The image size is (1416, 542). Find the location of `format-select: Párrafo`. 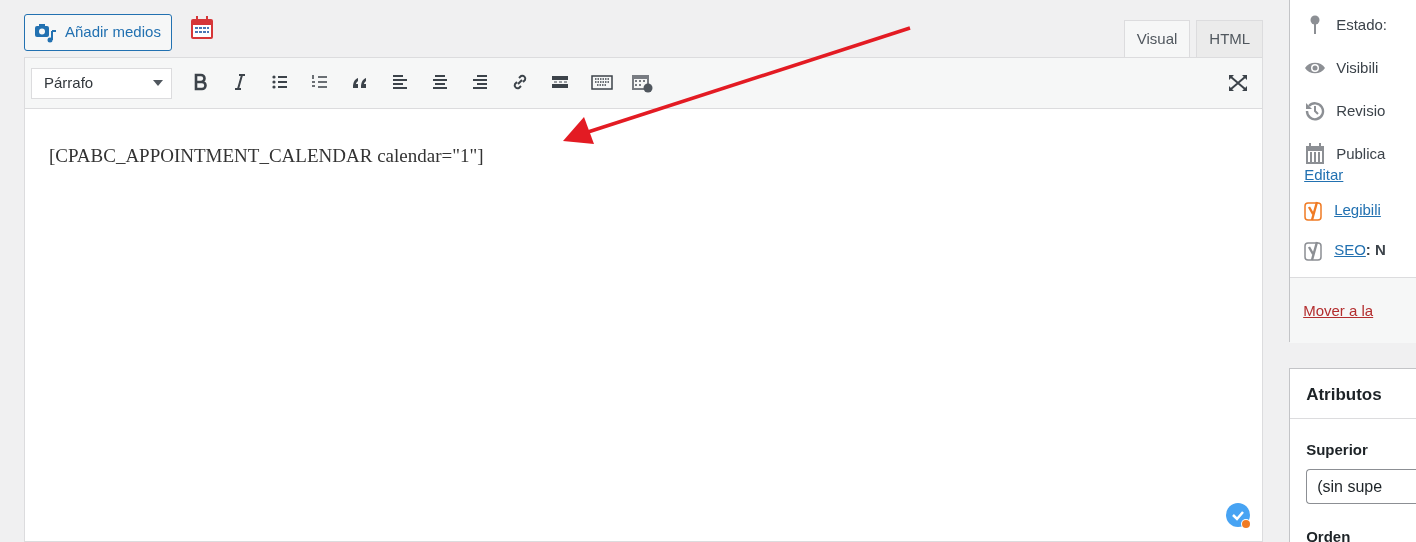

format-select: Párrafo is located at coordinates (101, 83).